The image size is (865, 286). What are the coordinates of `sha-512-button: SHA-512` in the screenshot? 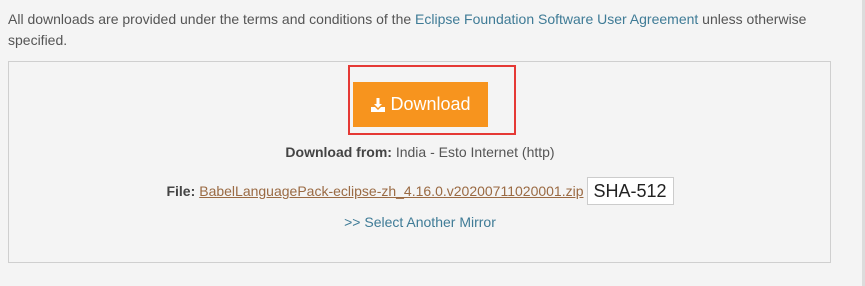 It's located at (630, 191).